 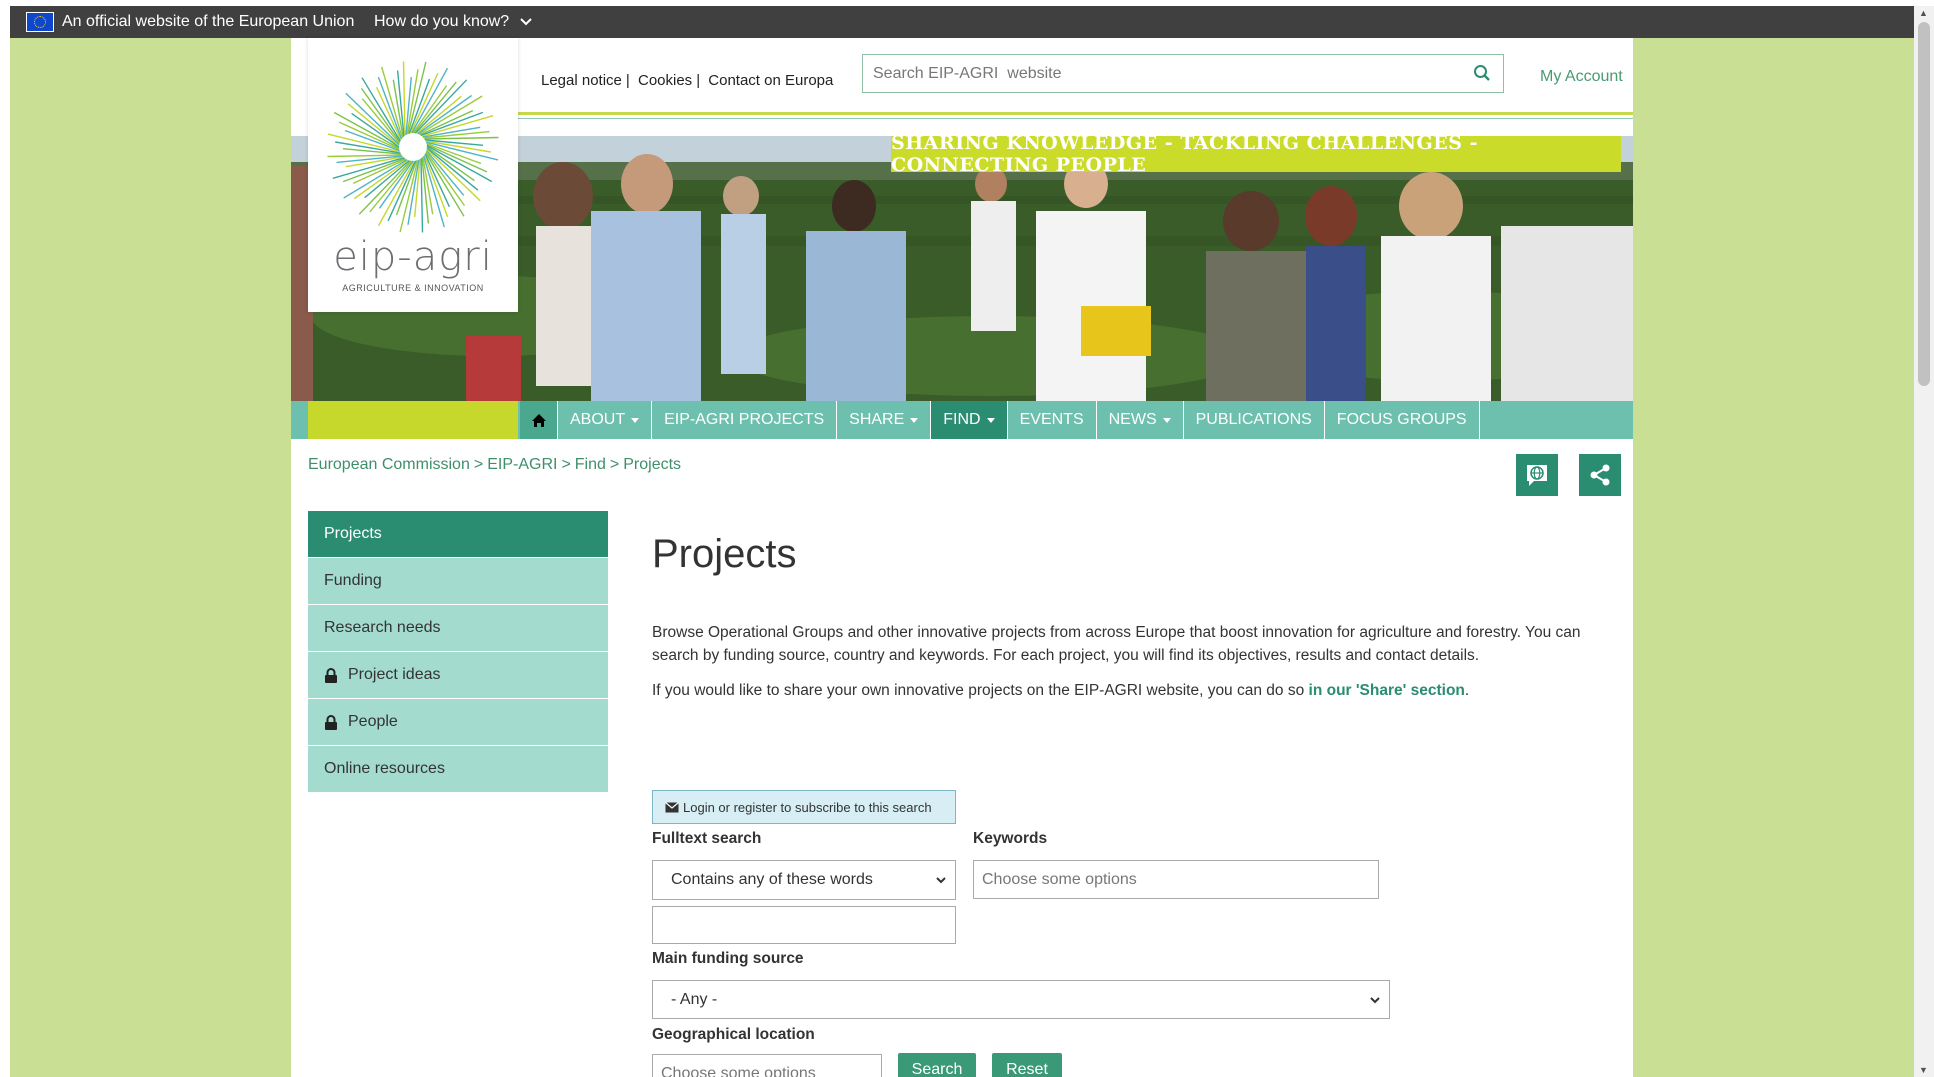 What do you see at coordinates (581, 80) in the screenshot?
I see `legal-notice-link: Legal notice` at bounding box center [581, 80].